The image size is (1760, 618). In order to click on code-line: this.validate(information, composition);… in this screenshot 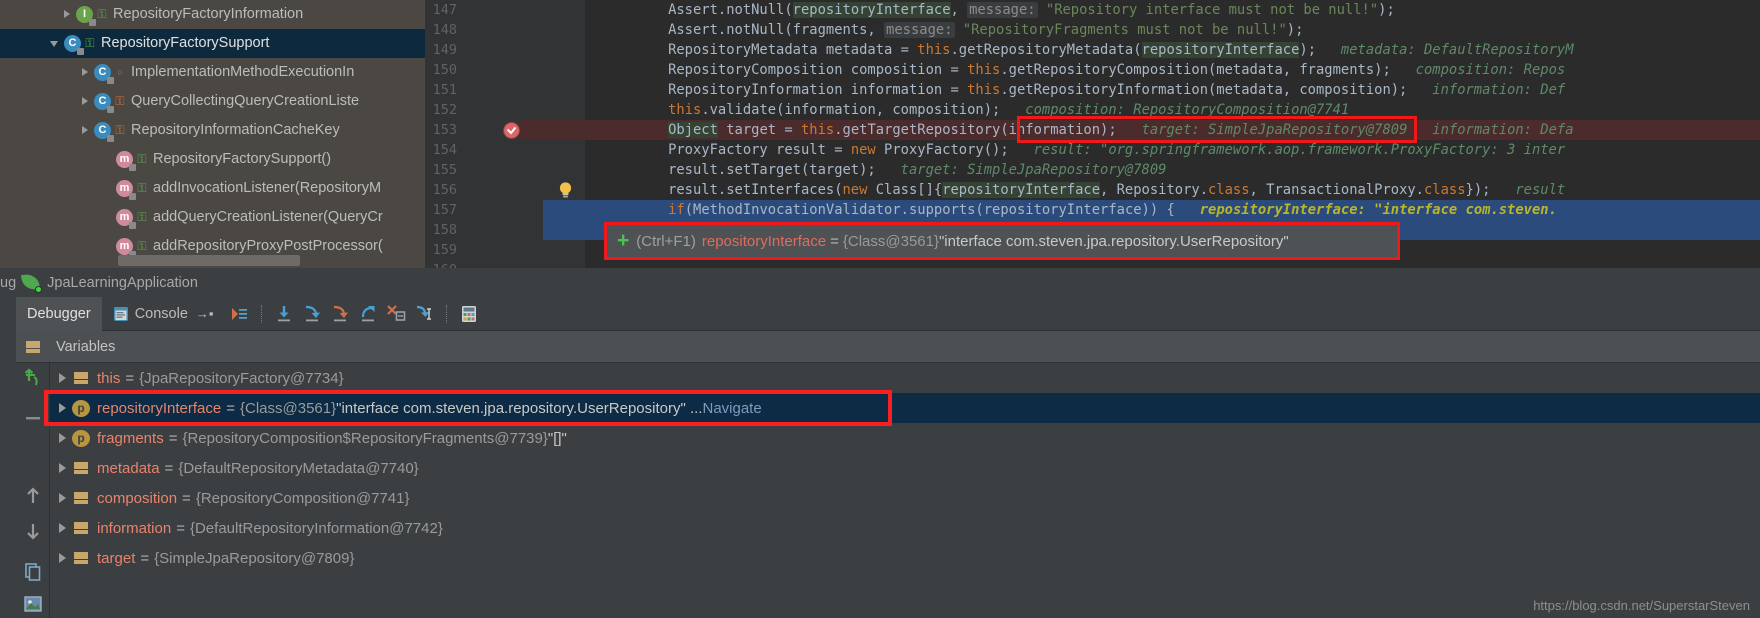, I will do `click(967, 110)`.